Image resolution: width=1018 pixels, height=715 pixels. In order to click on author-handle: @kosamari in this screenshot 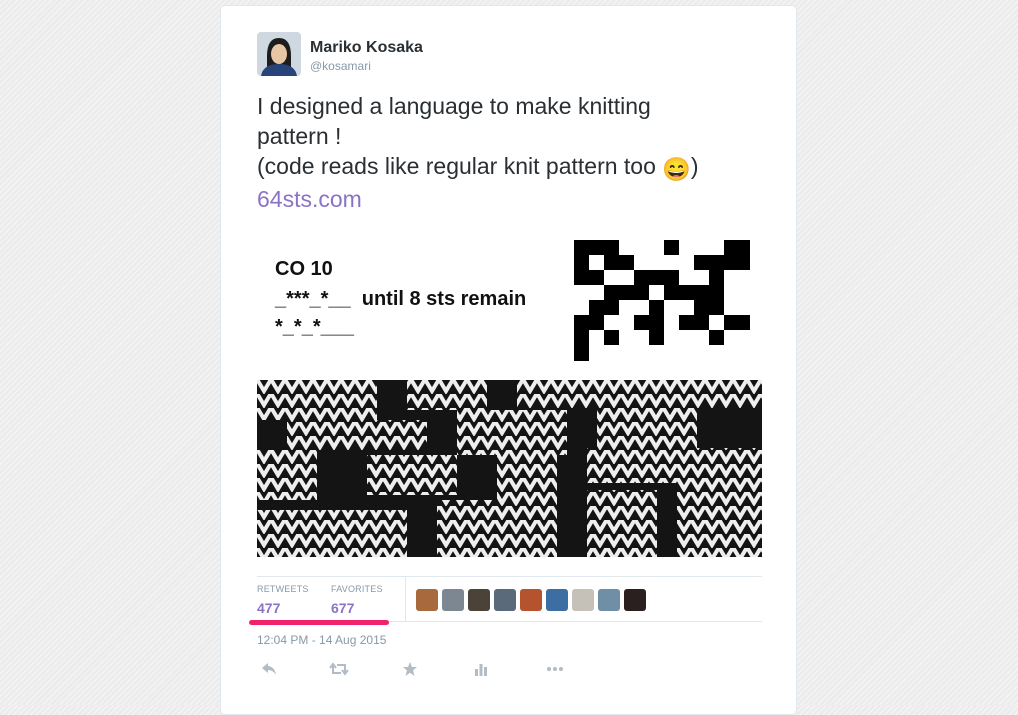, I will do `click(340, 66)`.